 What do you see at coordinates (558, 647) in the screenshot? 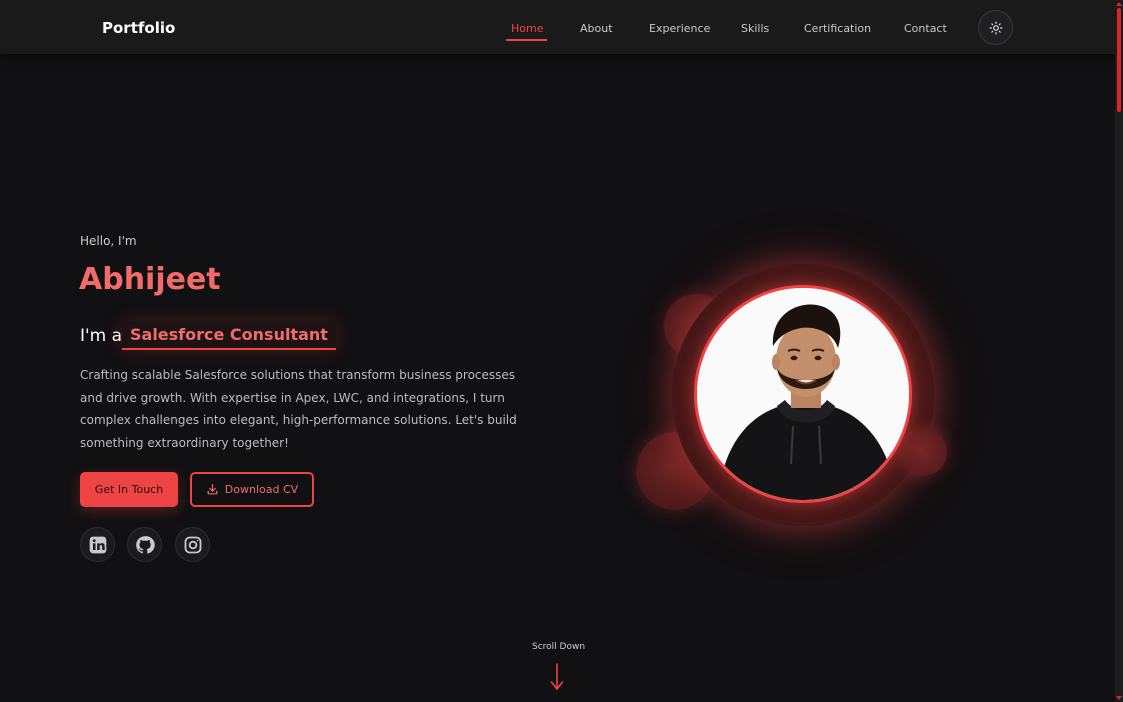
I see `scroll-down-label: Scroll Down` at bounding box center [558, 647].